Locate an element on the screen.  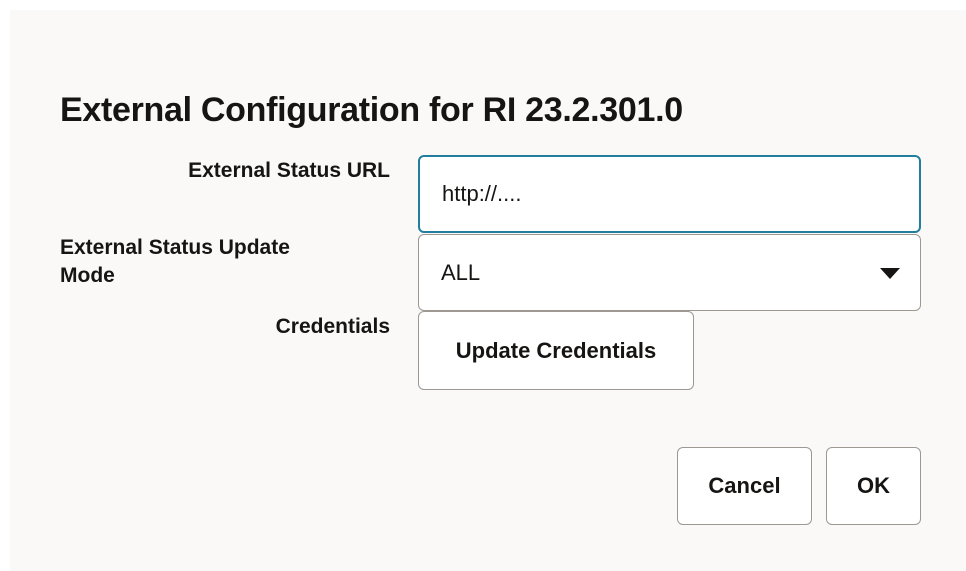
external-status-update-mode-label: External Status Update Mode is located at coordinates (175, 262).